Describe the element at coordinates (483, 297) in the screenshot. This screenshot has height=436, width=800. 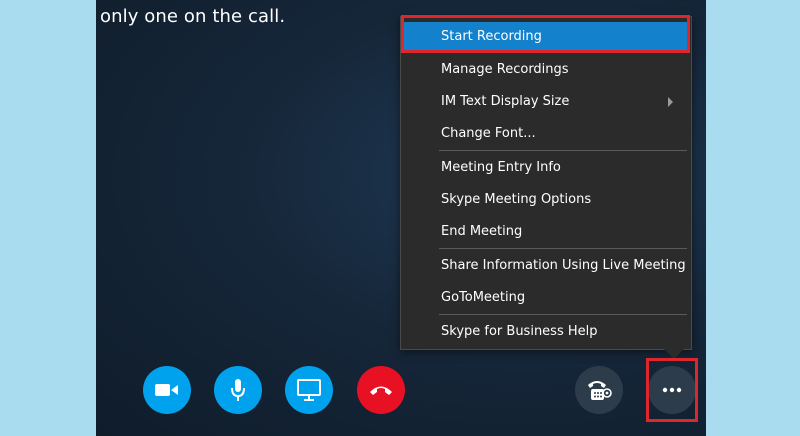
I see `menu-item-label: GoToMeeting` at that location.